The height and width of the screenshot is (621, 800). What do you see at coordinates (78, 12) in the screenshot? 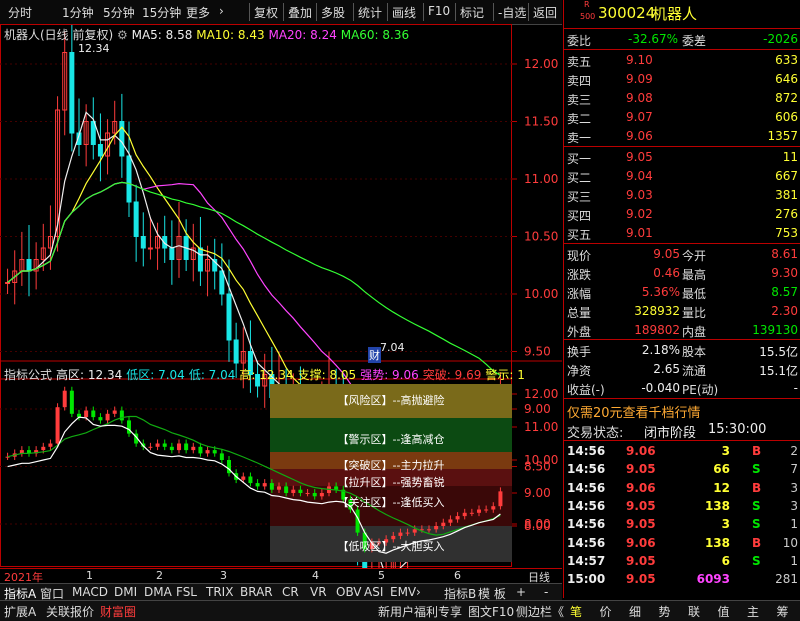
I see `toolbar-left-1: 1分钟` at bounding box center [78, 12].